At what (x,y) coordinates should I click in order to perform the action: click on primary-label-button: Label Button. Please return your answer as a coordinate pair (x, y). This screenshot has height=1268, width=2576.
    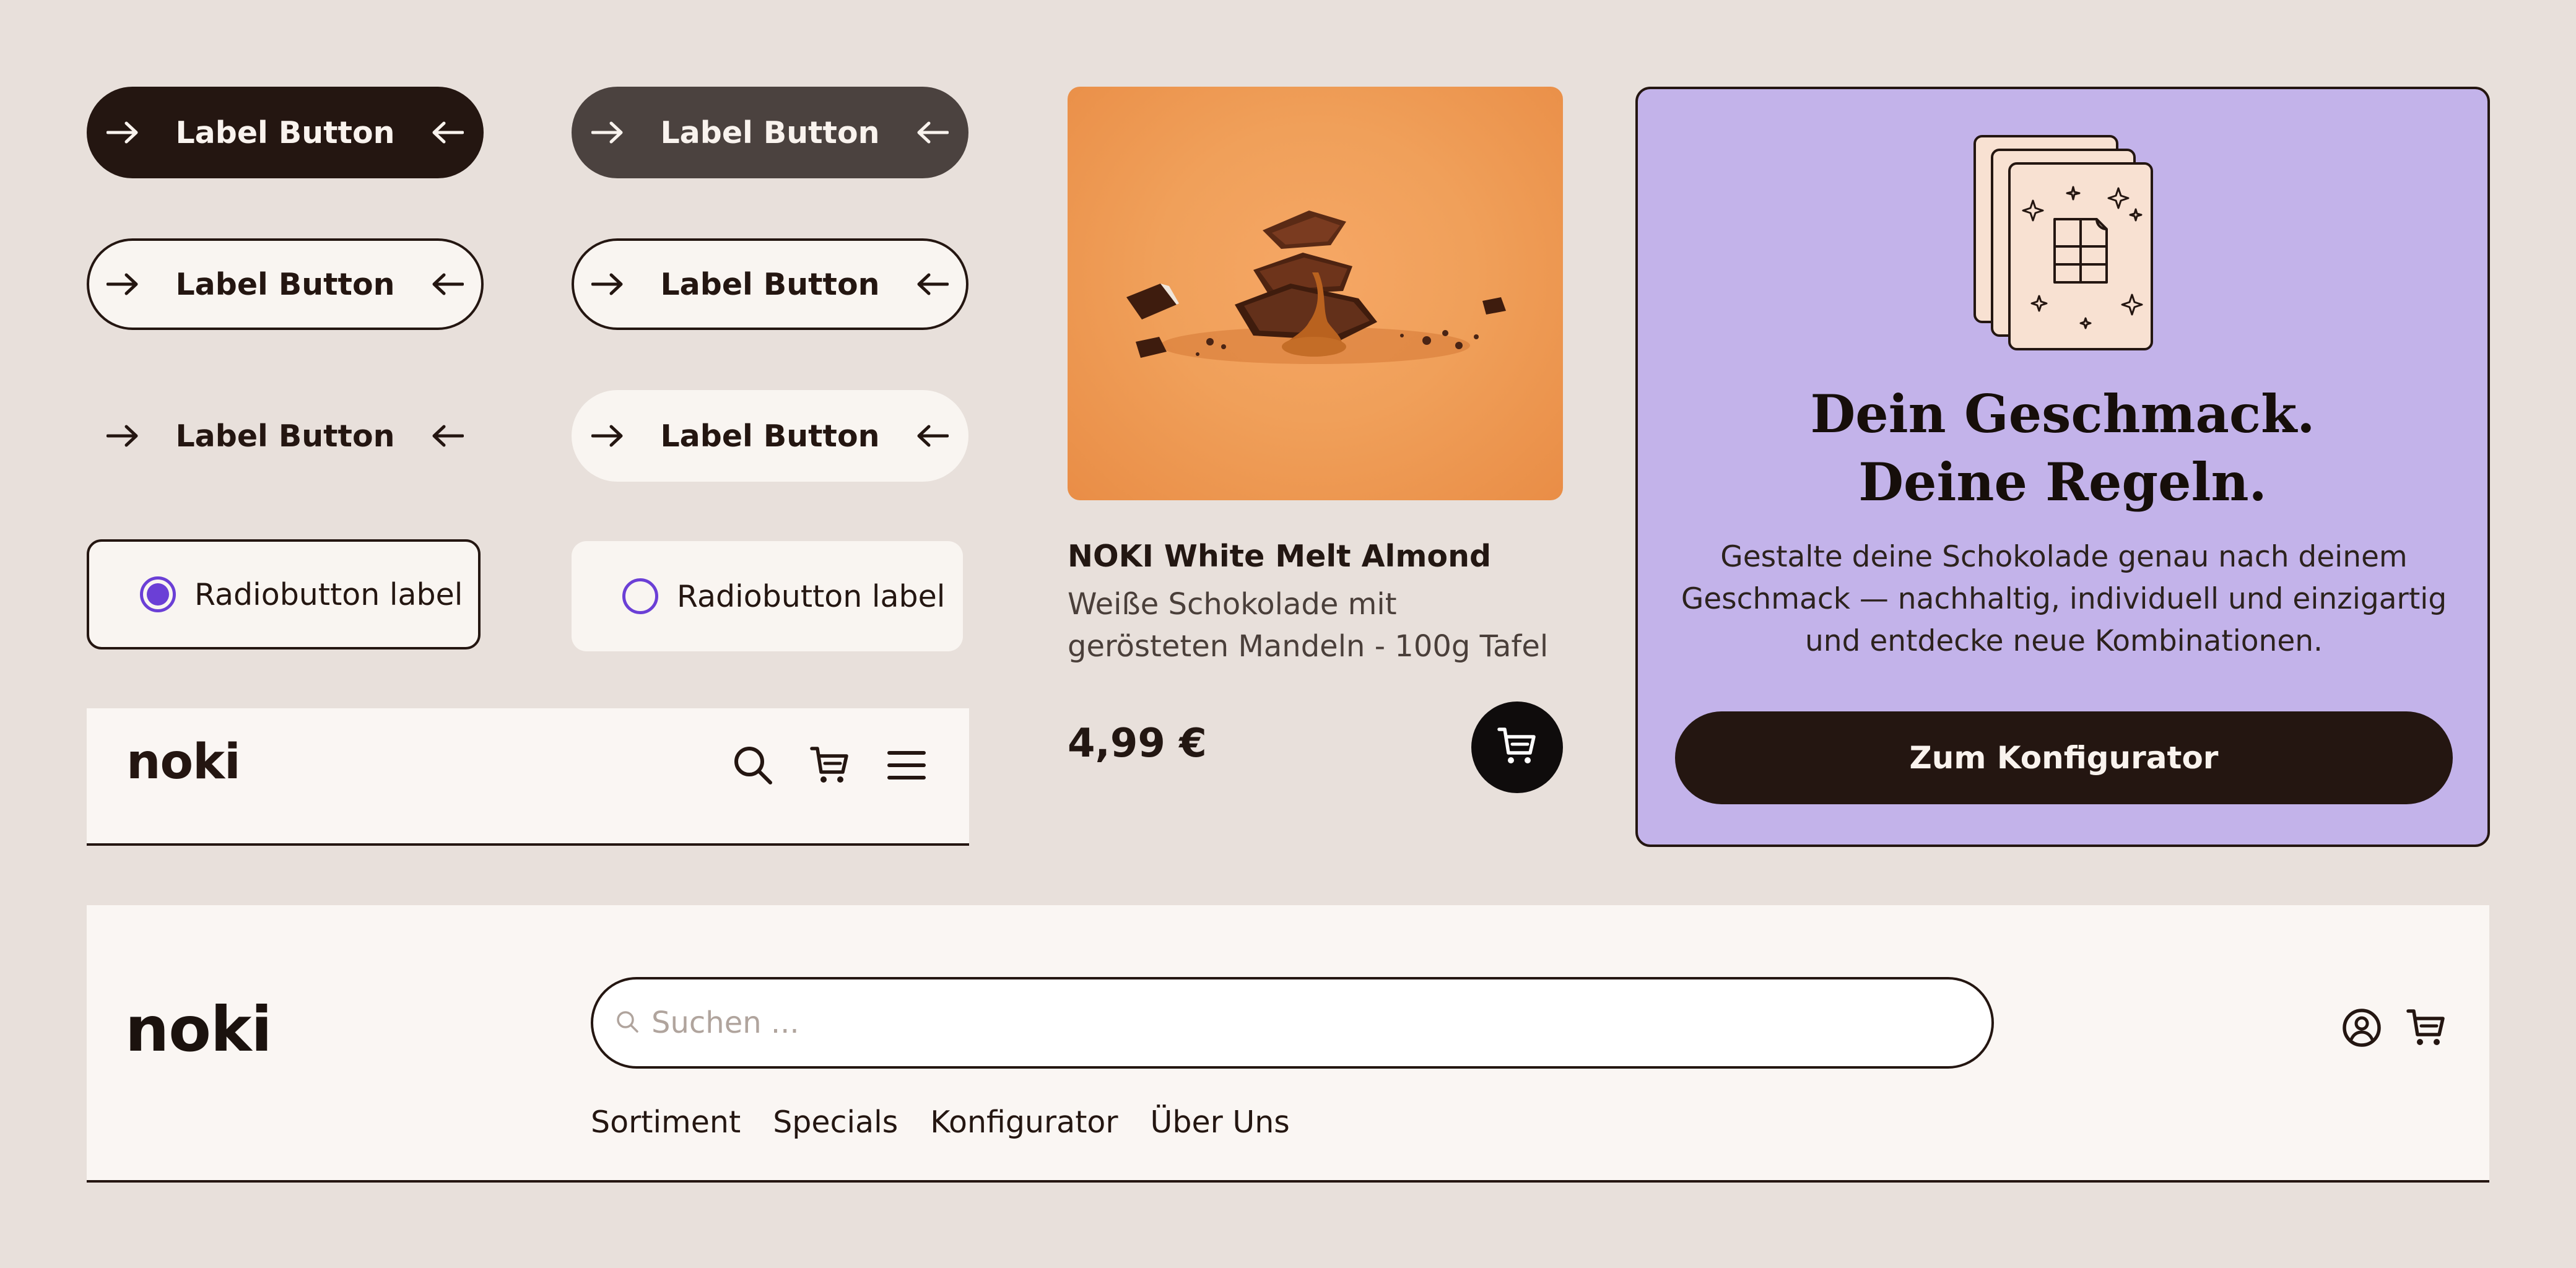
    Looking at the image, I should click on (285, 132).